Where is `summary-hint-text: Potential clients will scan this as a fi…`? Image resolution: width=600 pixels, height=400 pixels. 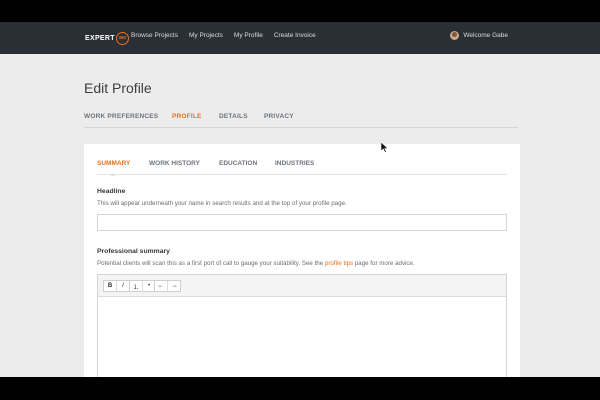
summary-hint-text: Potential clients will scan this as a fi… is located at coordinates (211, 263).